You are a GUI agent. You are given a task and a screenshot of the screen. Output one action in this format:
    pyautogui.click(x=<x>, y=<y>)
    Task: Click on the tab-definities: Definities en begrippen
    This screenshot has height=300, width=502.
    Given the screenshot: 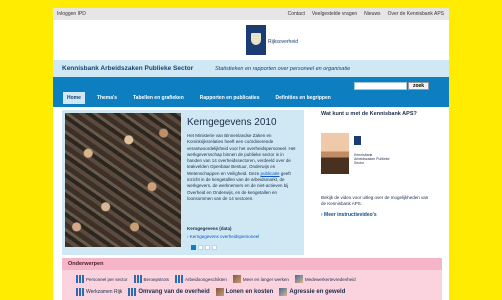 What is the action you would take?
    pyautogui.click(x=303, y=98)
    